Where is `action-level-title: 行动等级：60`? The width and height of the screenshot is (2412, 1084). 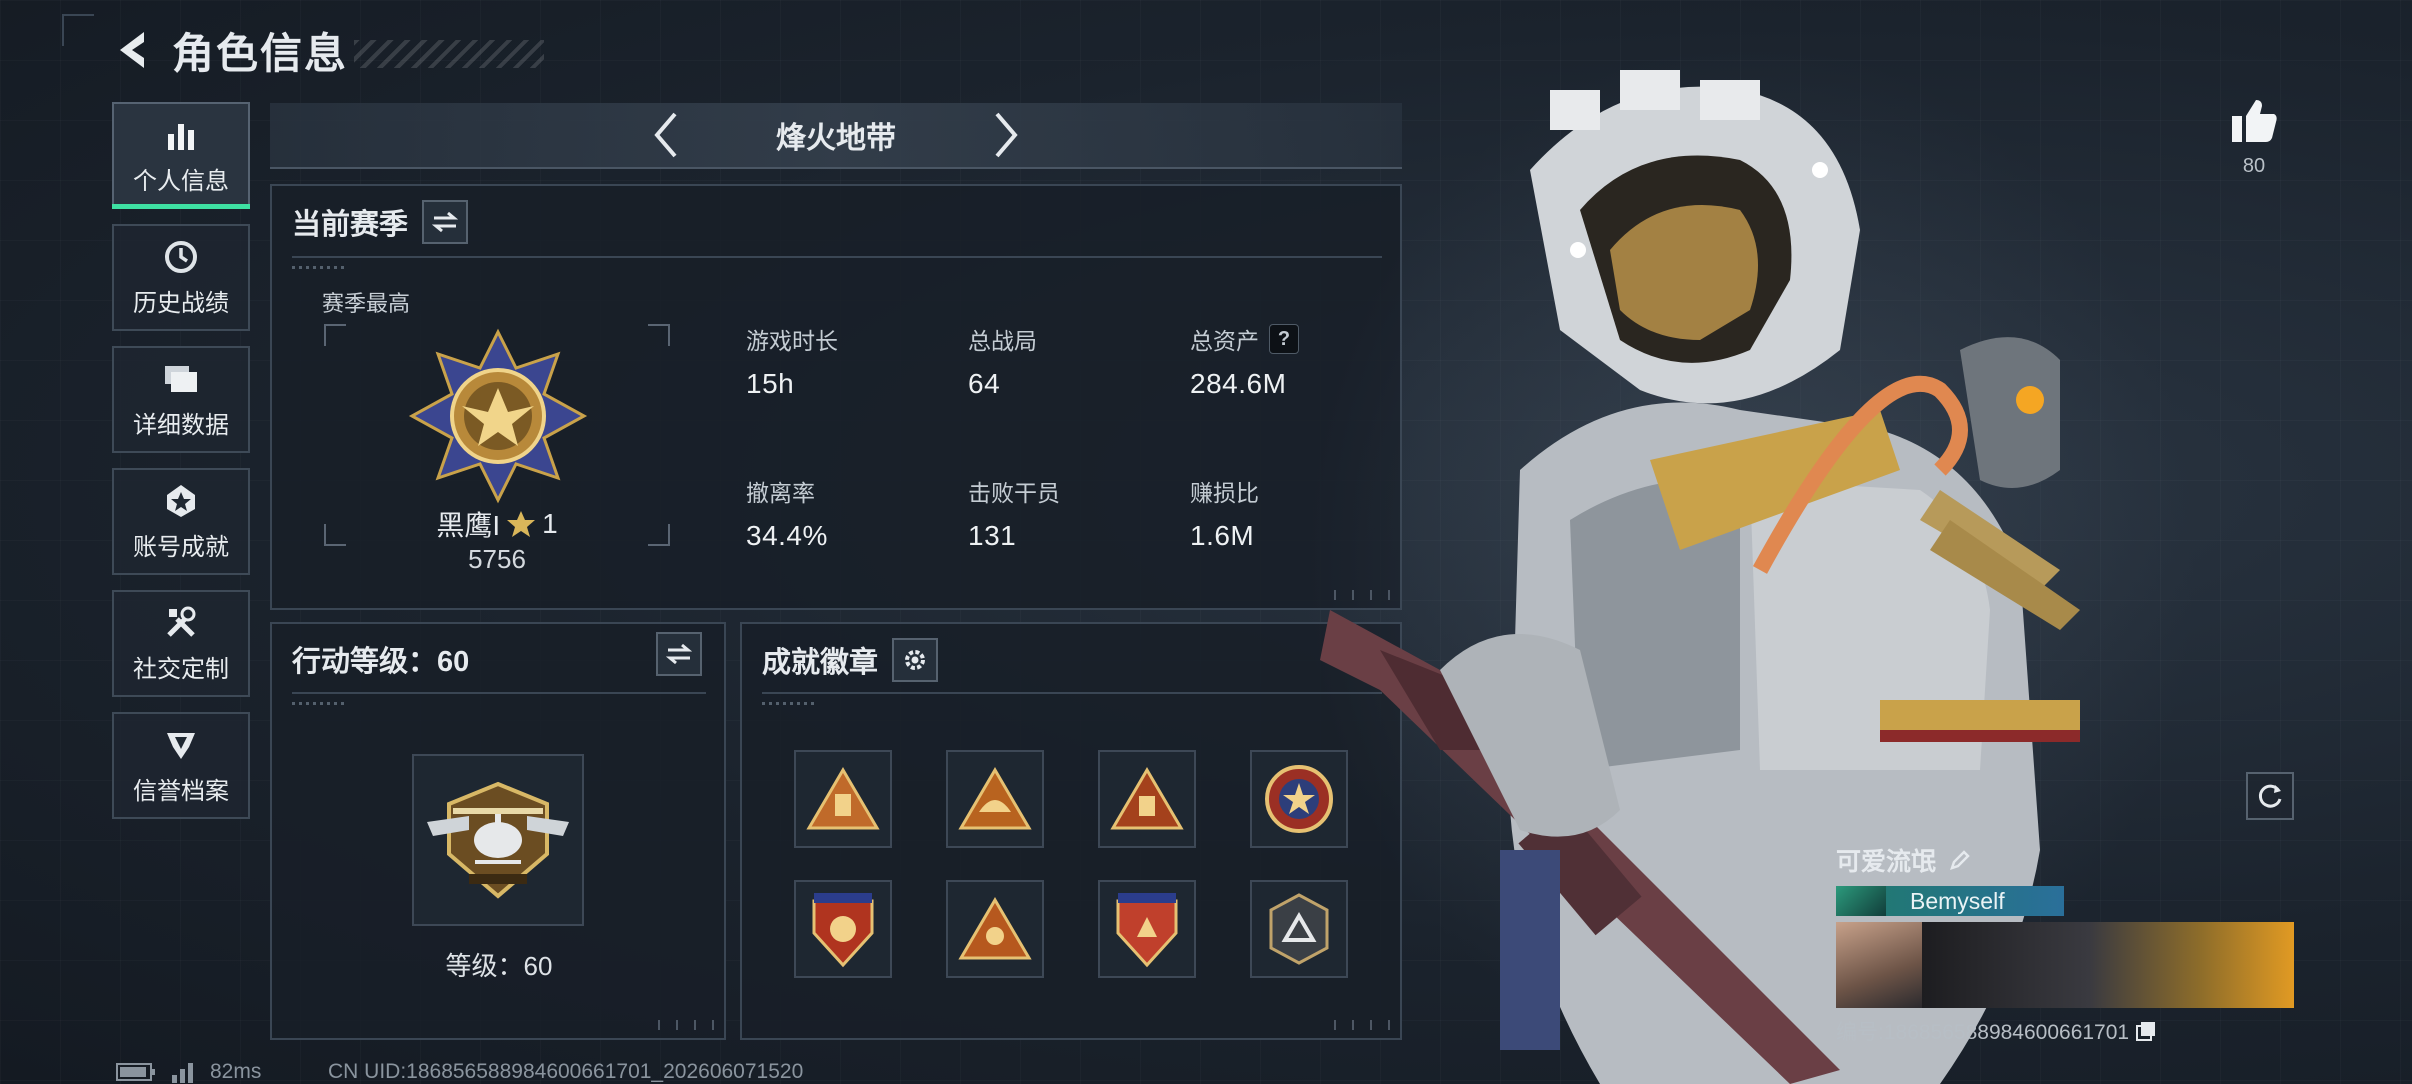 action-level-title: 行动等级：60 is located at coordinates (381, 662).